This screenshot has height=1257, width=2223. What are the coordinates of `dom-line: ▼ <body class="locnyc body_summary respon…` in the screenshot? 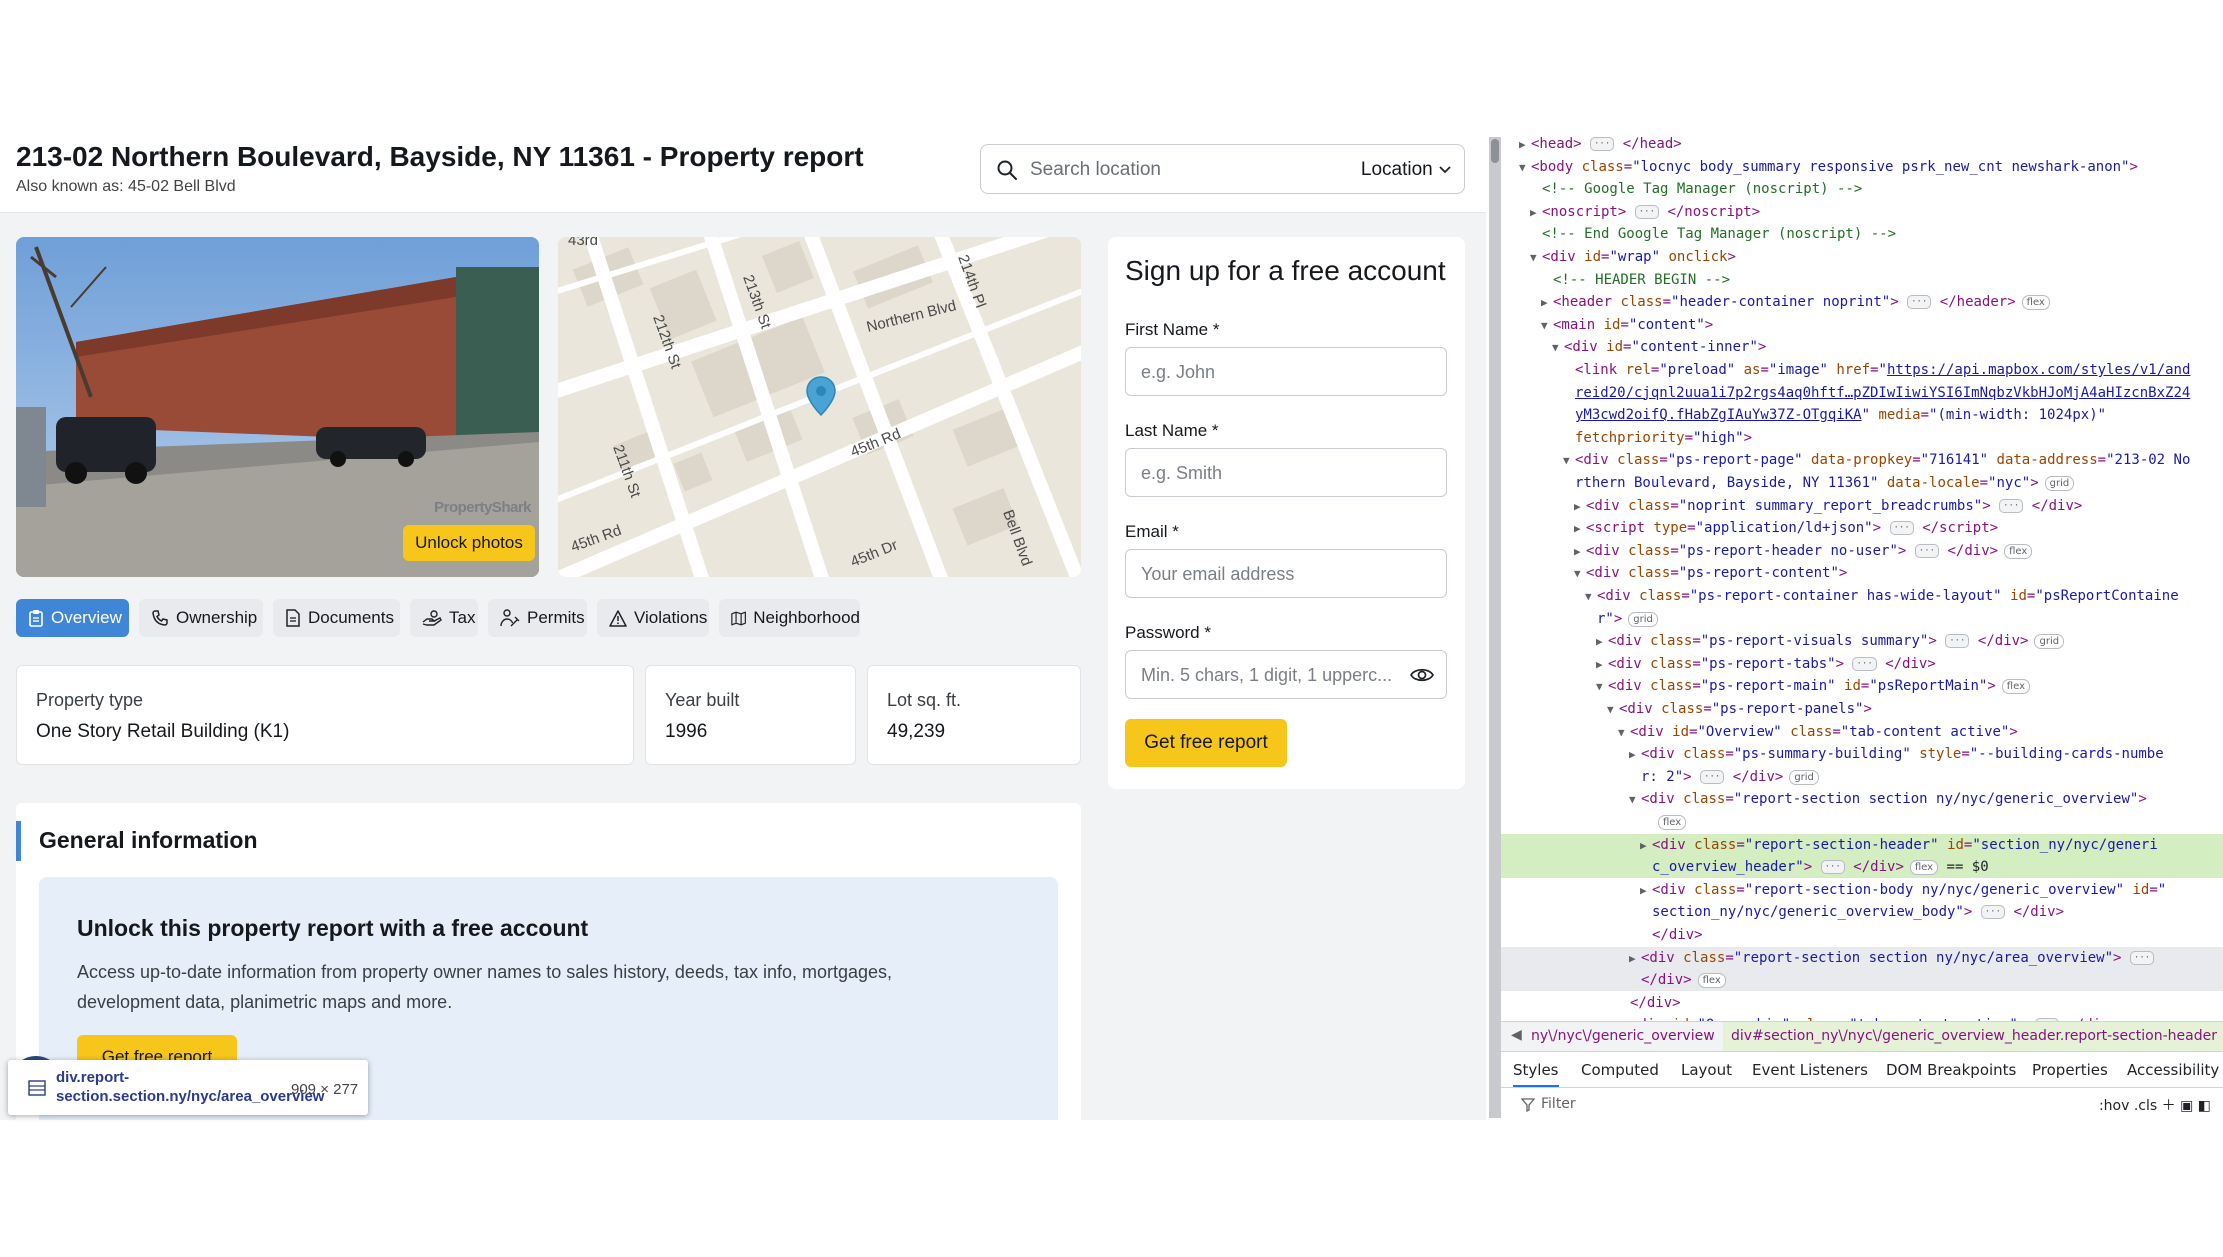 It's located at (1862, 167).